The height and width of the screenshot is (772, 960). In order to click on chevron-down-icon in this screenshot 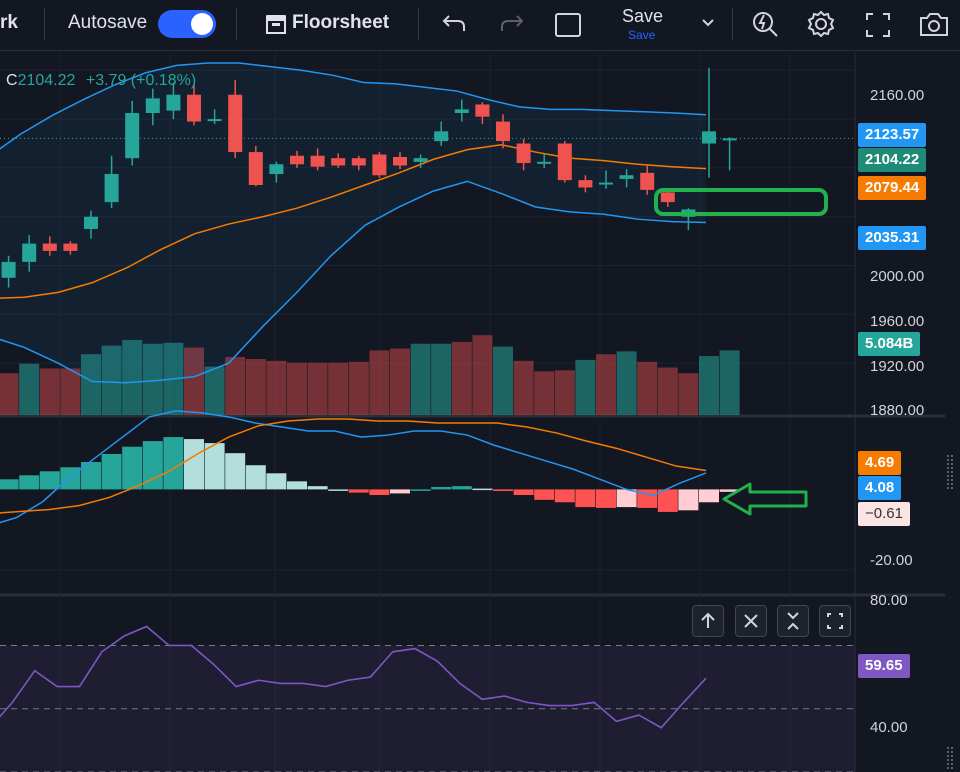, I will do `click(708, 23)`.